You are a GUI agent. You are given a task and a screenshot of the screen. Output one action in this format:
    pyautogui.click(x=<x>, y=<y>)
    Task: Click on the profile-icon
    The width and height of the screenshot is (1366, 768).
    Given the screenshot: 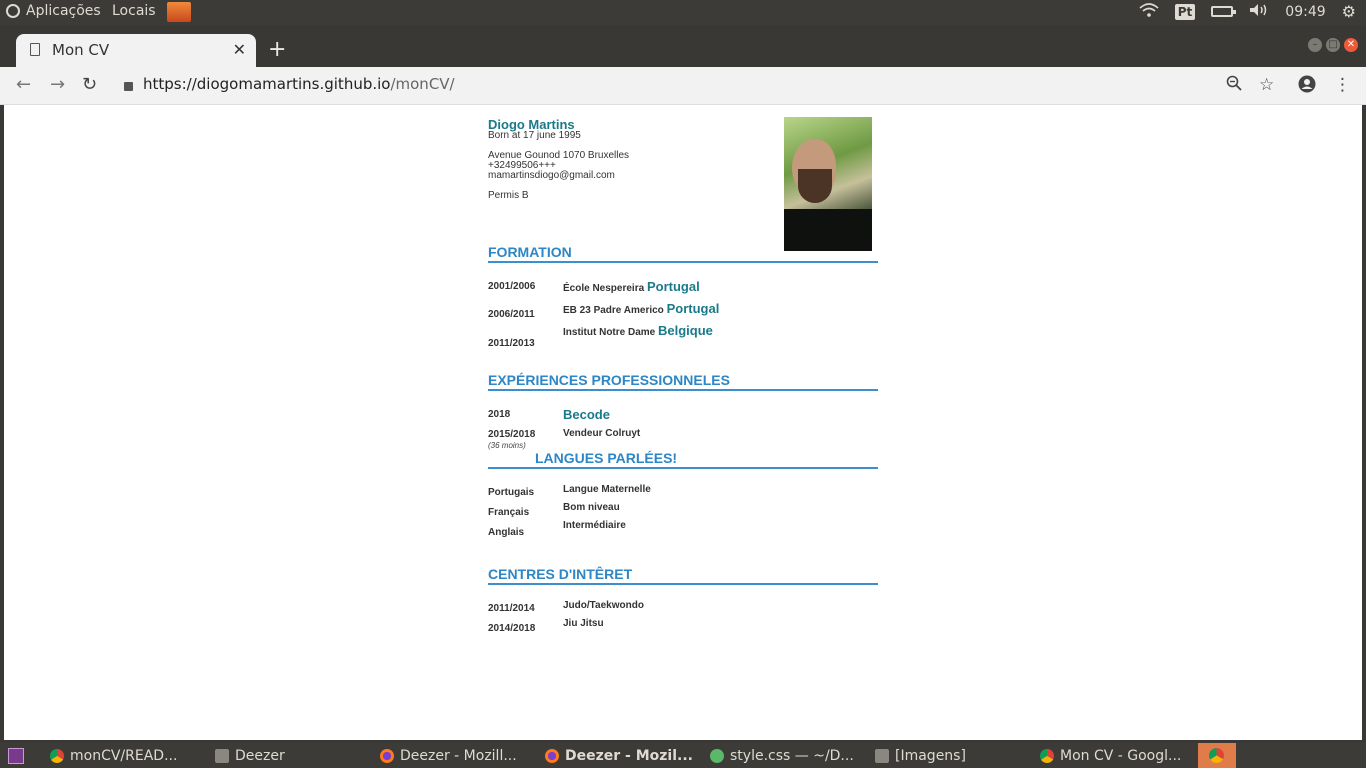 What is the action you would take?
    pyautogui.click(x=1307, y=86)
    